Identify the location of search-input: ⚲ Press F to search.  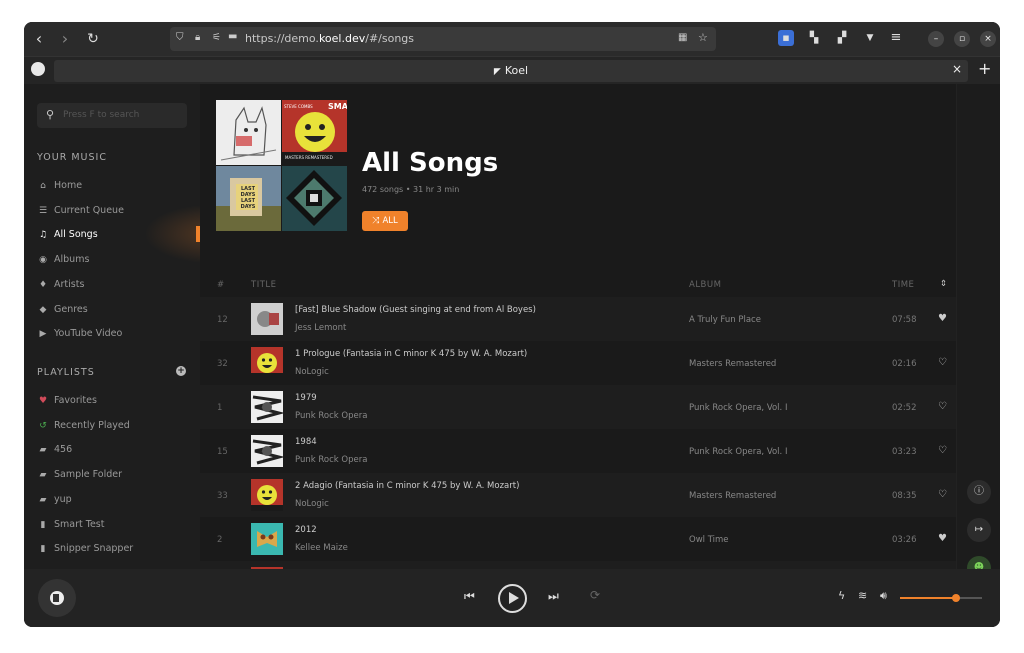
(112, 115).